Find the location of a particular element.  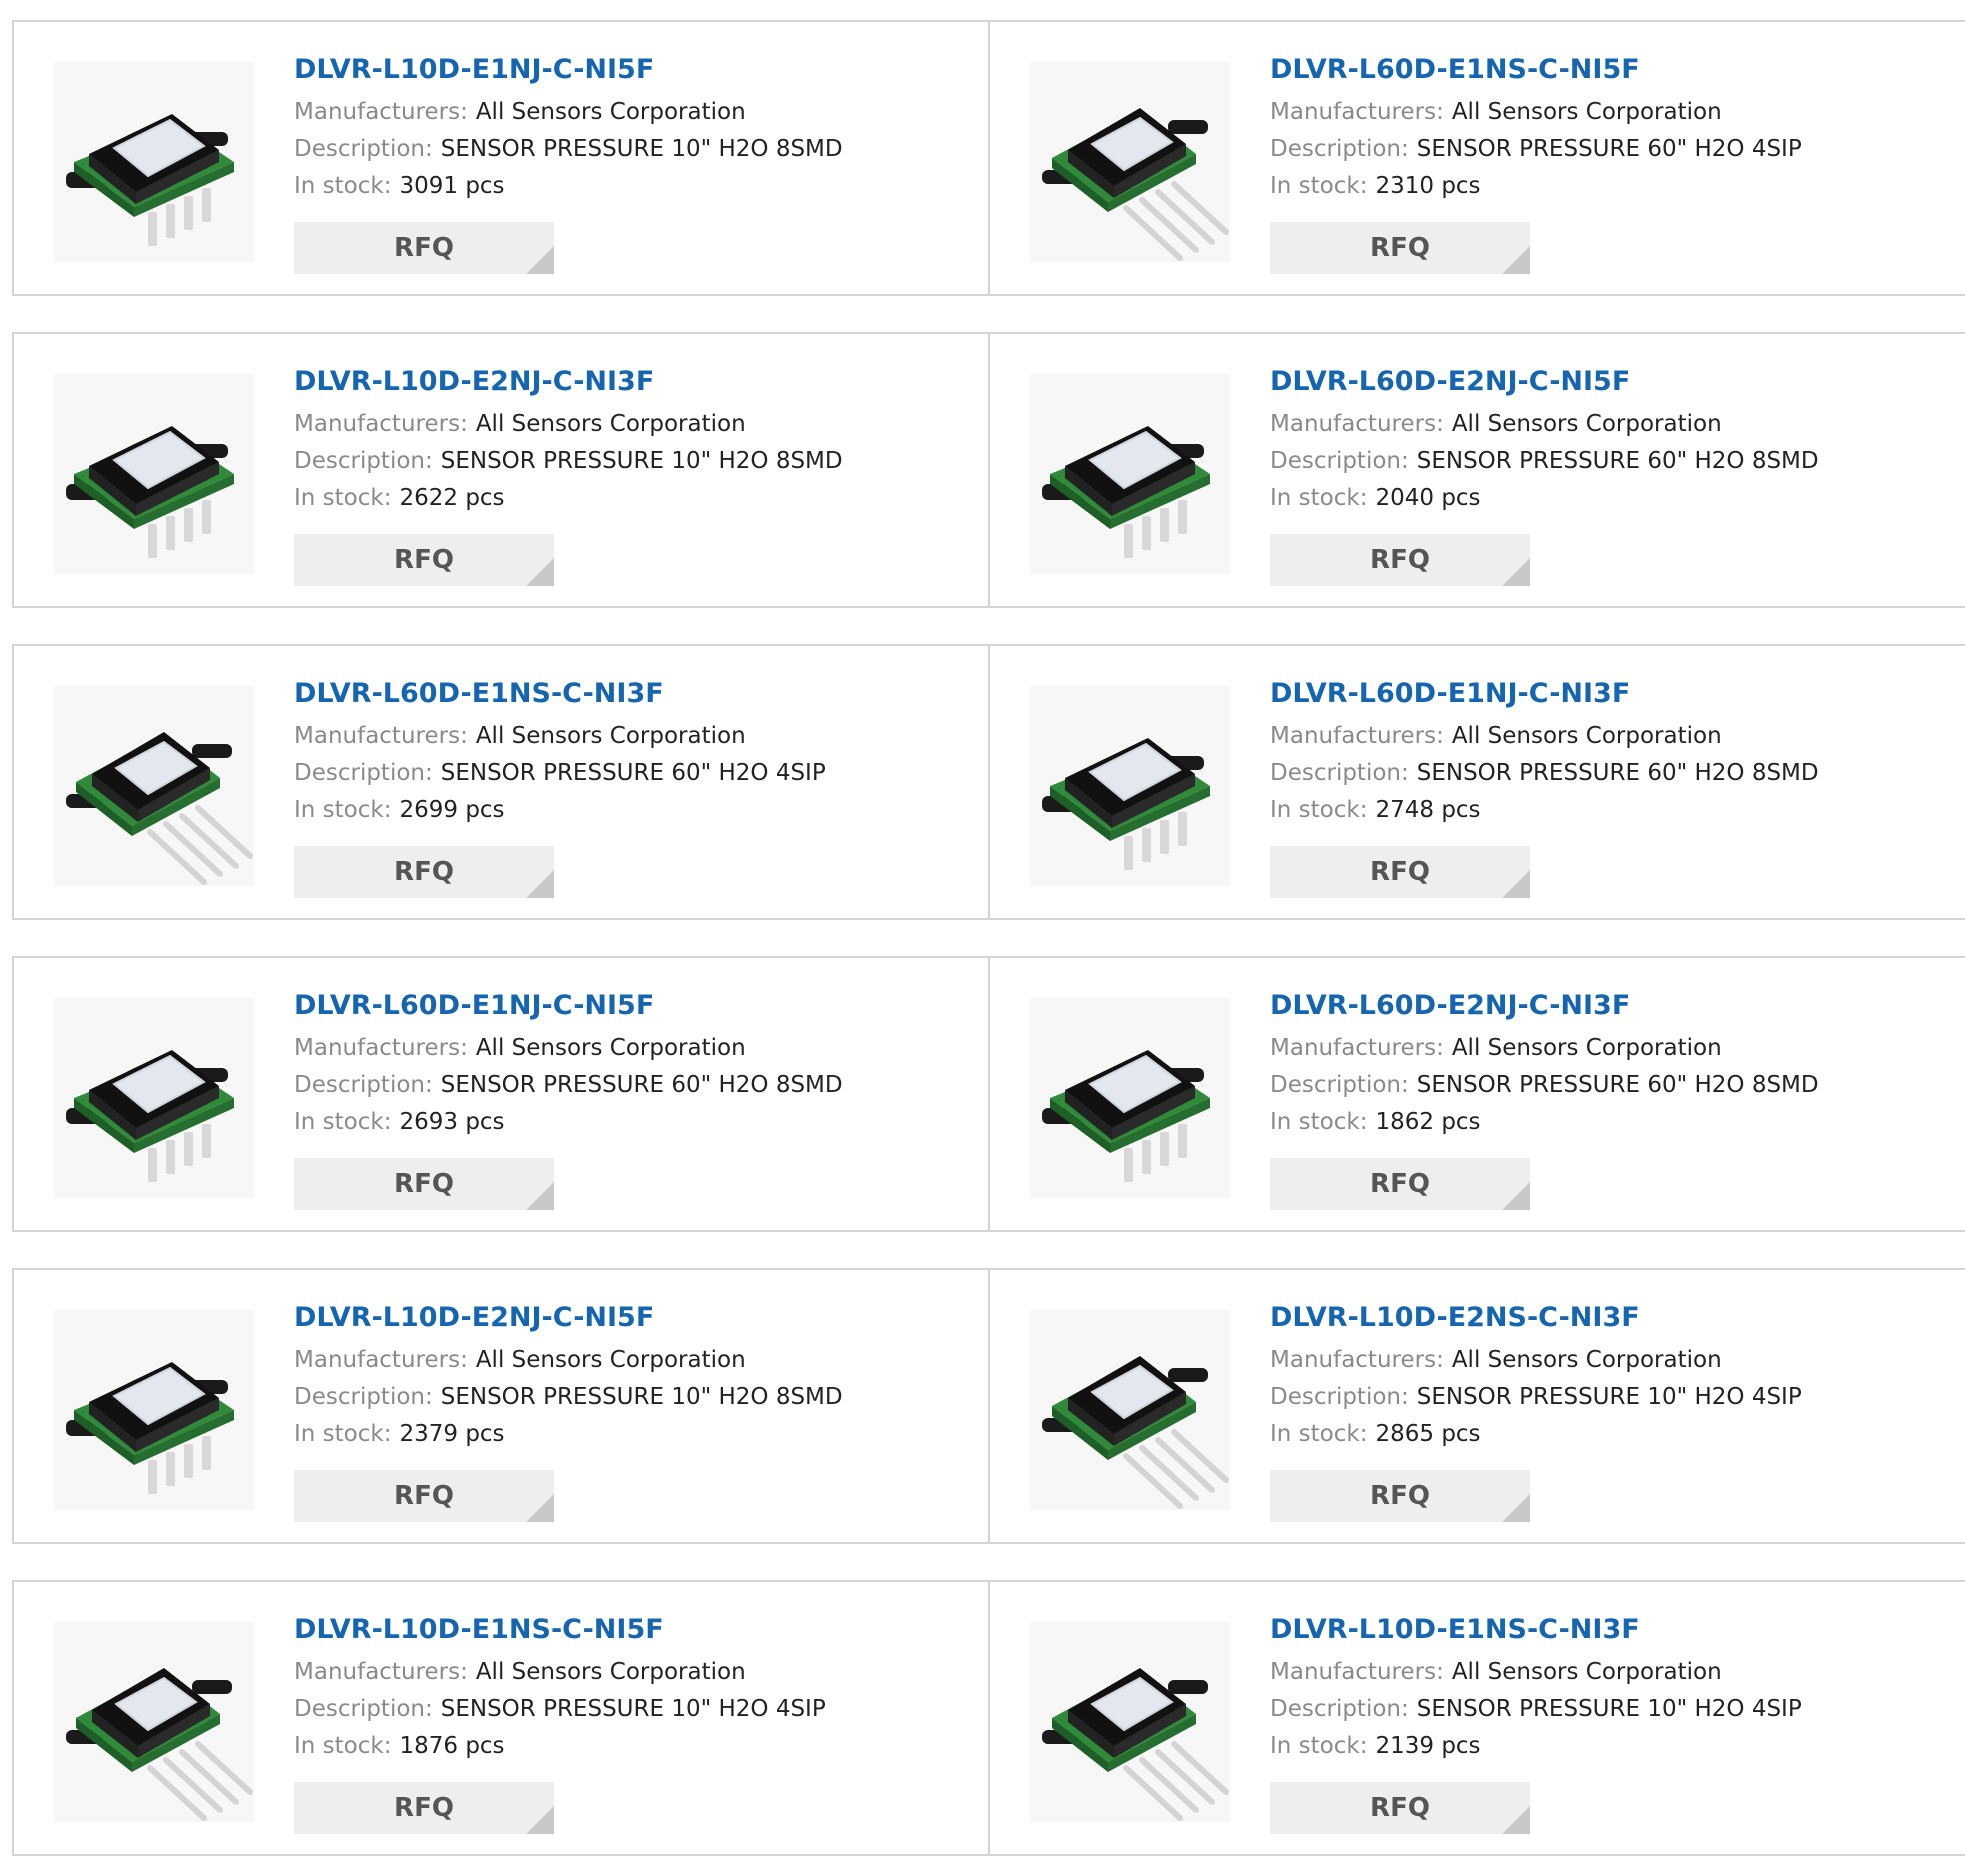

part-number-link: DLVR-L10D-E2NJ-C-NI3F is located at coordinates (568, 382).